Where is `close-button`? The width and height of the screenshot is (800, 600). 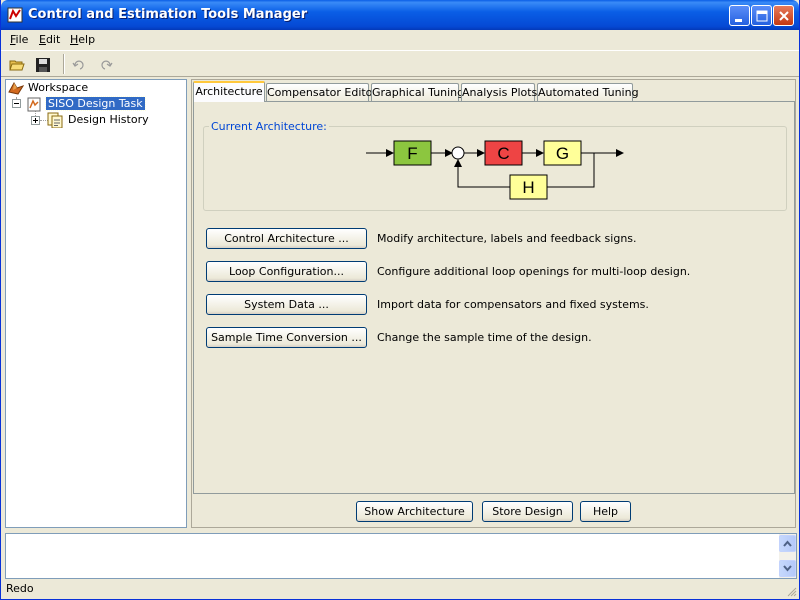
close-button is located at coordinates (783, 15).